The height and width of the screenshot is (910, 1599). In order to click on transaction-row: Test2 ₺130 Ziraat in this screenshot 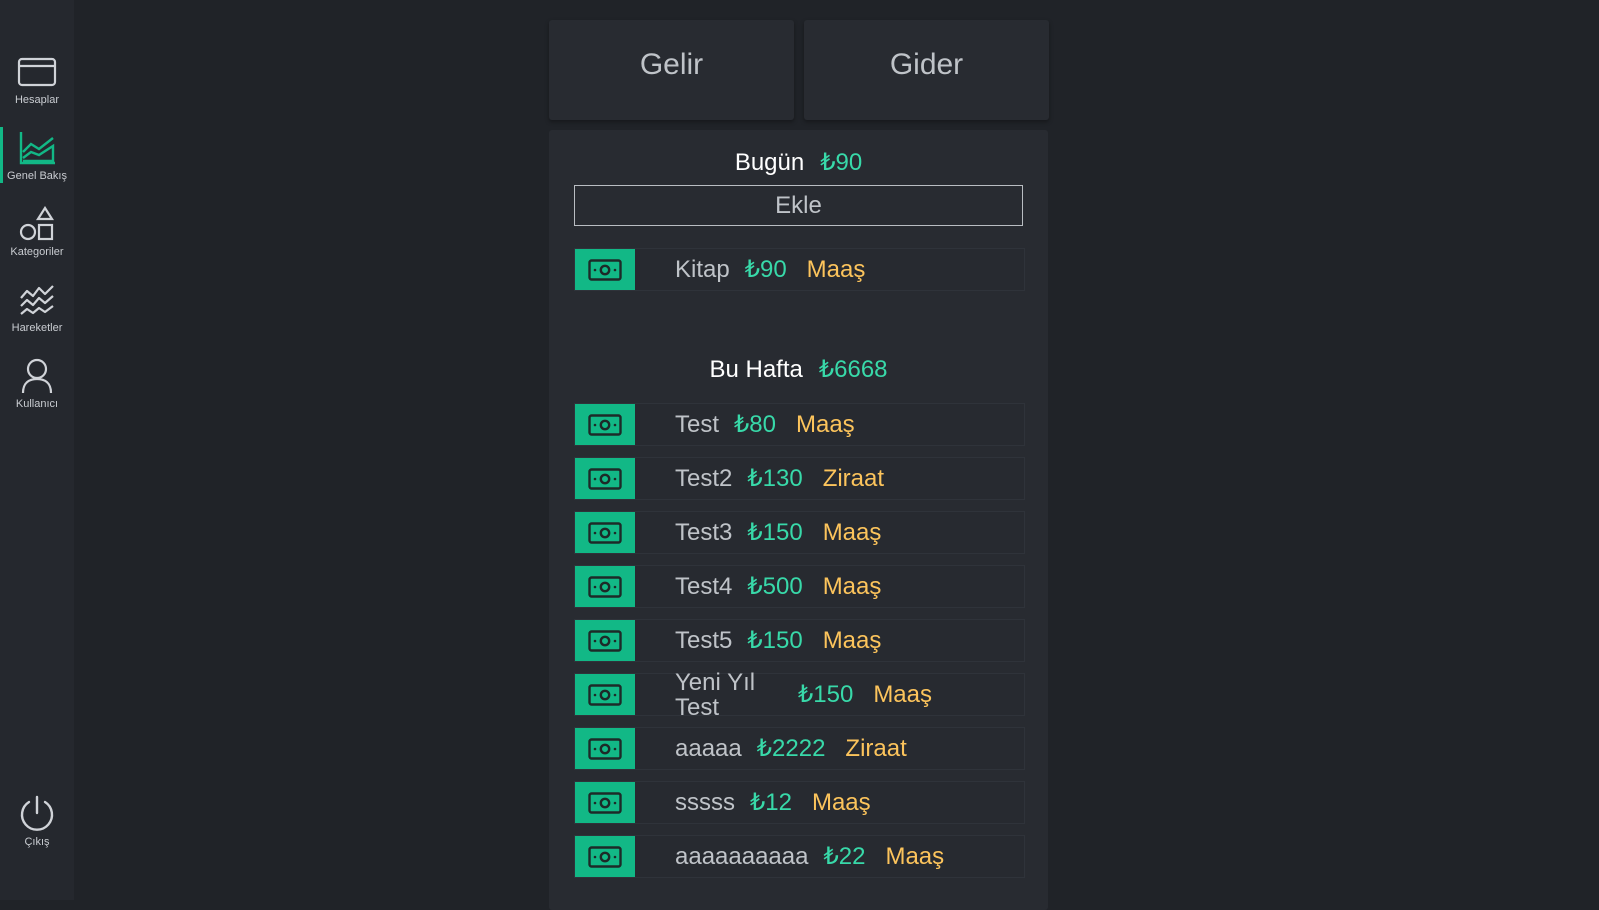, I will do `click(799, 478)`.